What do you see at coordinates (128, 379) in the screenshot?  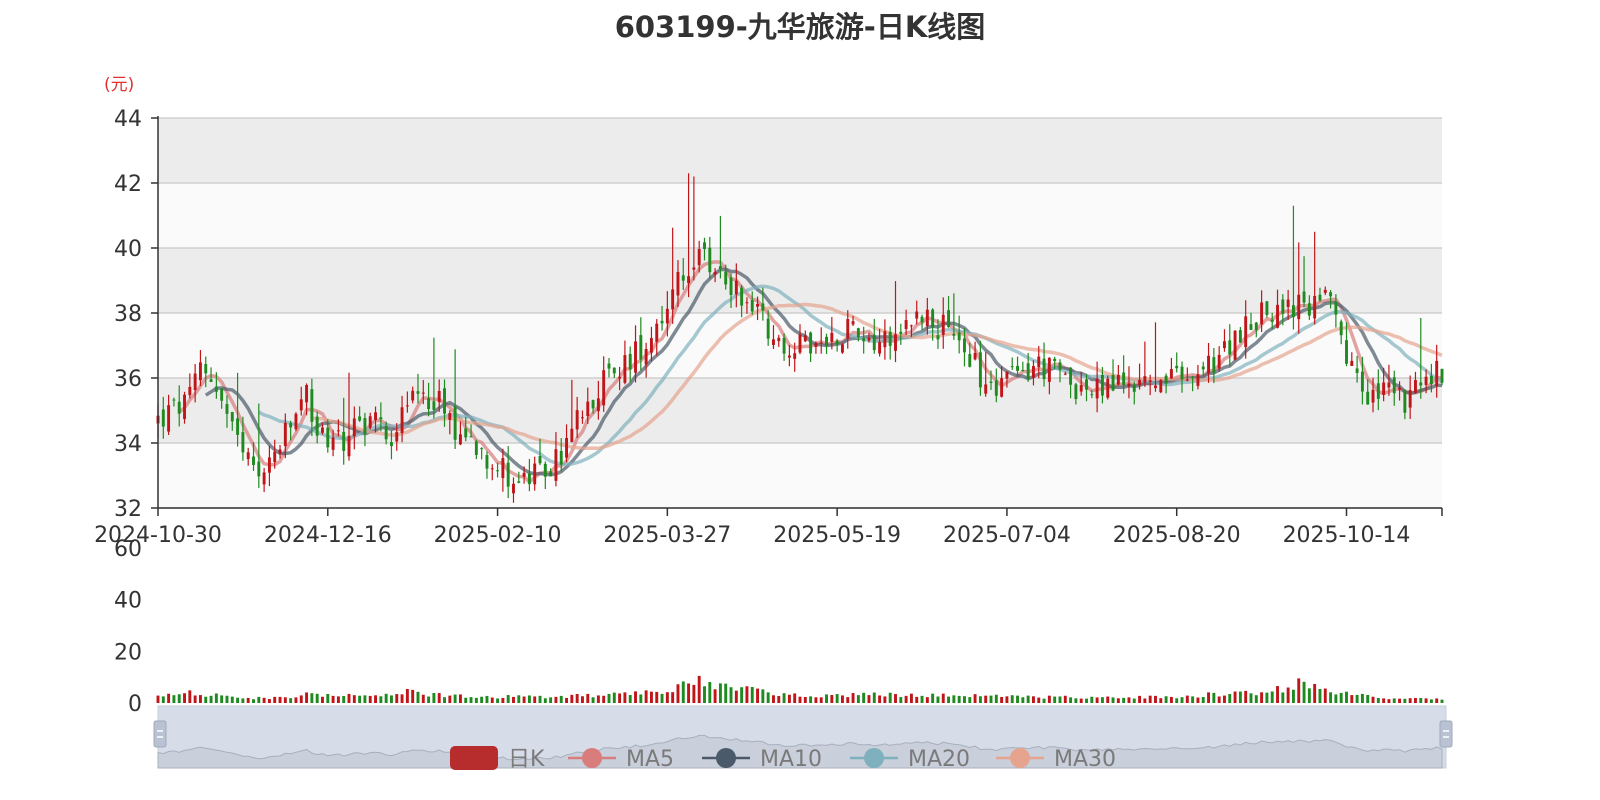 I see `price-tick-label: 36` at bounding box center [128, 379].